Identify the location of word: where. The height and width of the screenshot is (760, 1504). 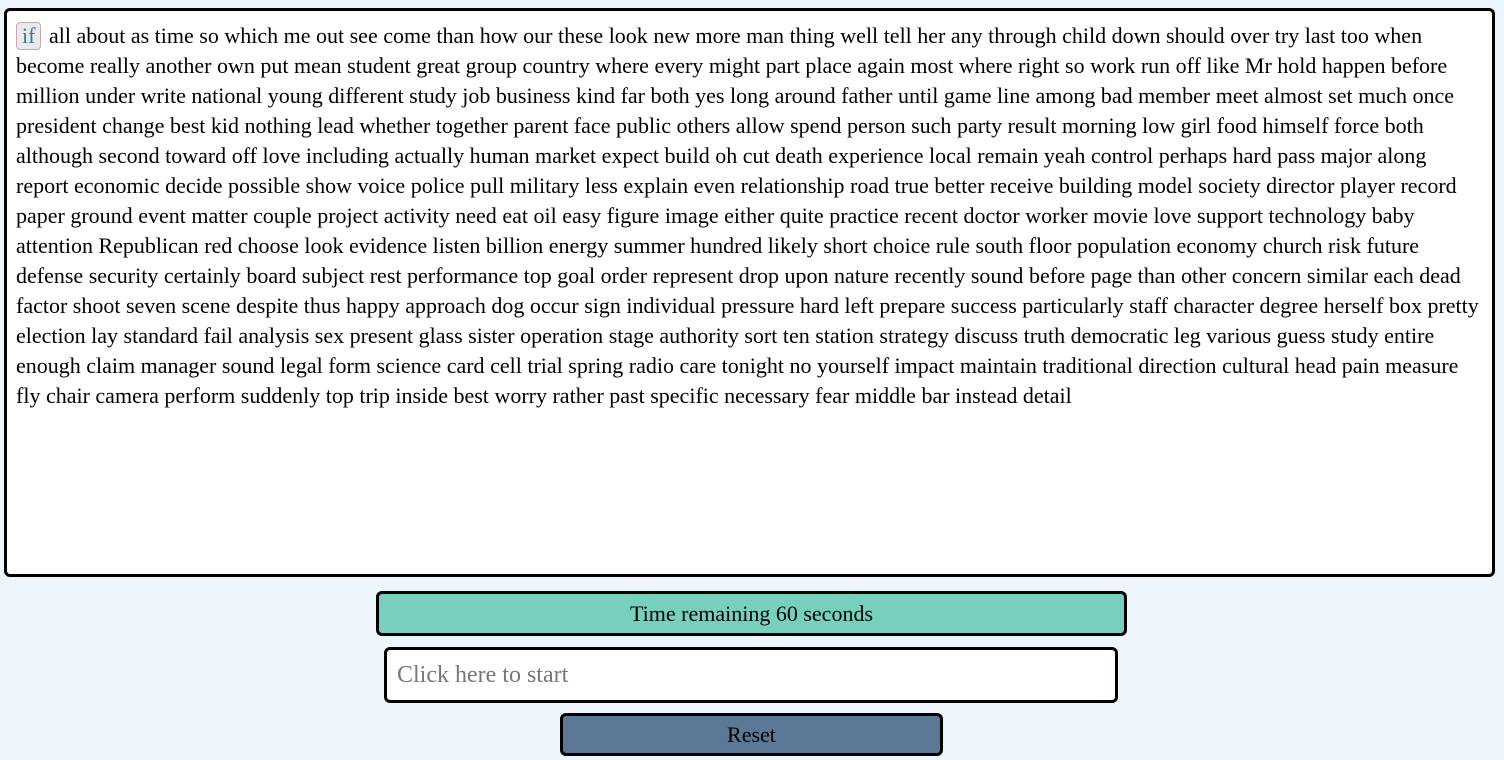
(622, 65).